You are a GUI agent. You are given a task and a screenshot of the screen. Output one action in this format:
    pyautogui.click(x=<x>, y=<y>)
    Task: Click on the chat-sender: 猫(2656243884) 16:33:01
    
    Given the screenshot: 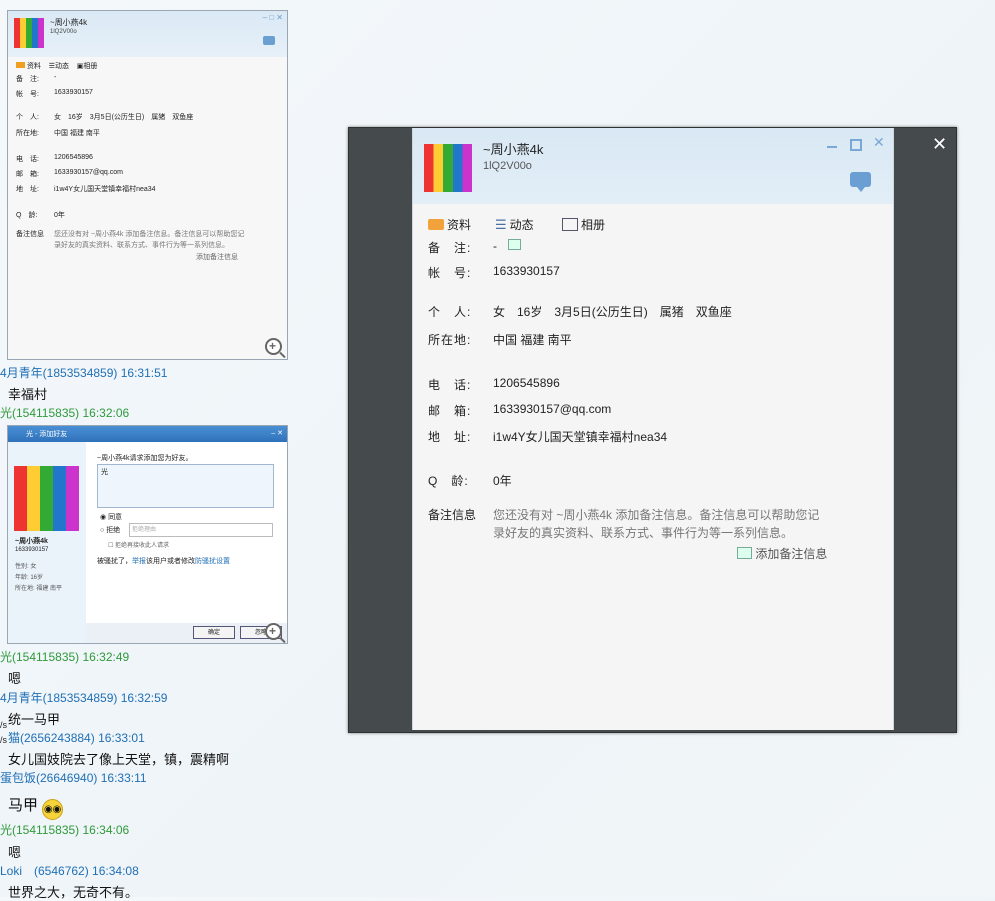 What is the action you would take?
    pyautogui.click(x=76, y=738)
    